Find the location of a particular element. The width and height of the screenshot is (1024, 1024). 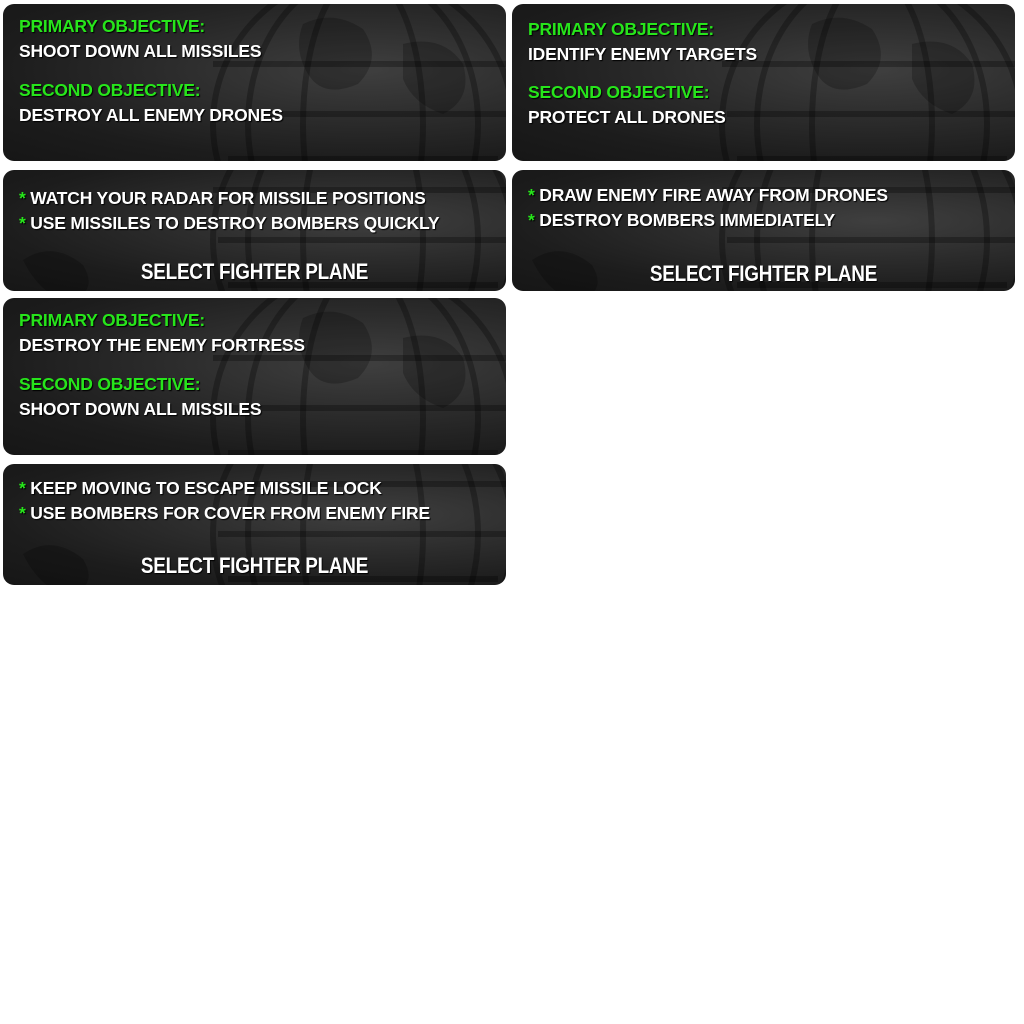

second-objective-text: SHOOT DOWN ALL MISSILES is located at coordinates (140, 409).